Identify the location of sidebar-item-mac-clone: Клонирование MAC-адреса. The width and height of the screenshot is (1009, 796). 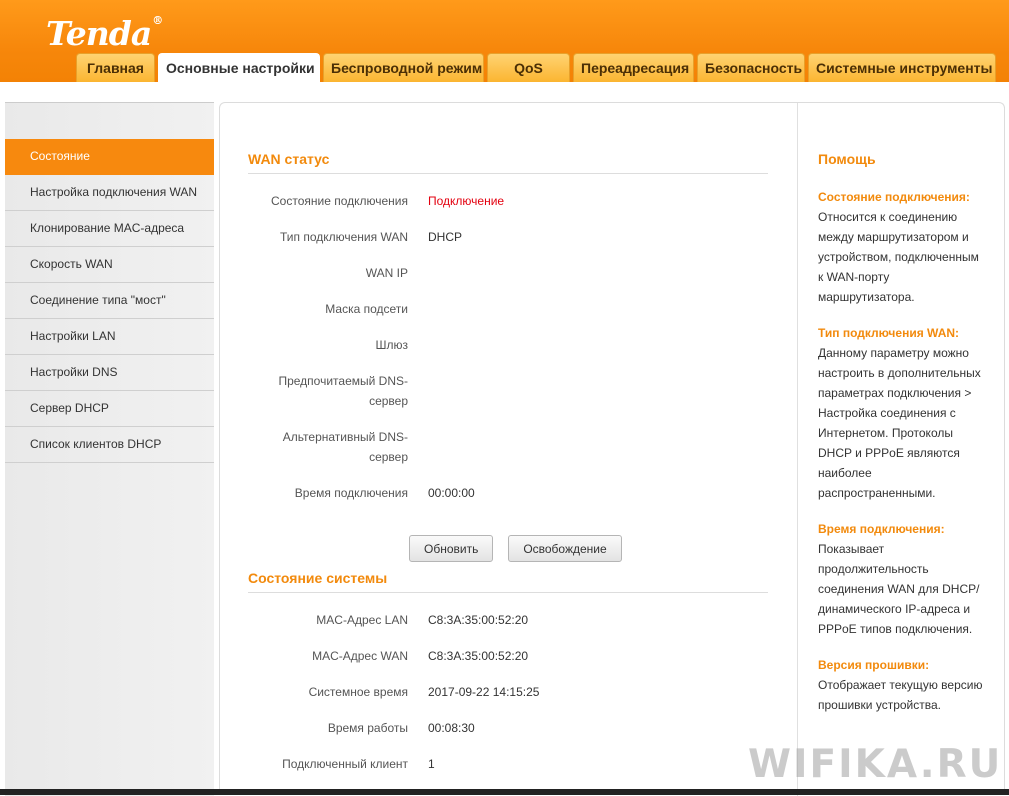
(109, 229).